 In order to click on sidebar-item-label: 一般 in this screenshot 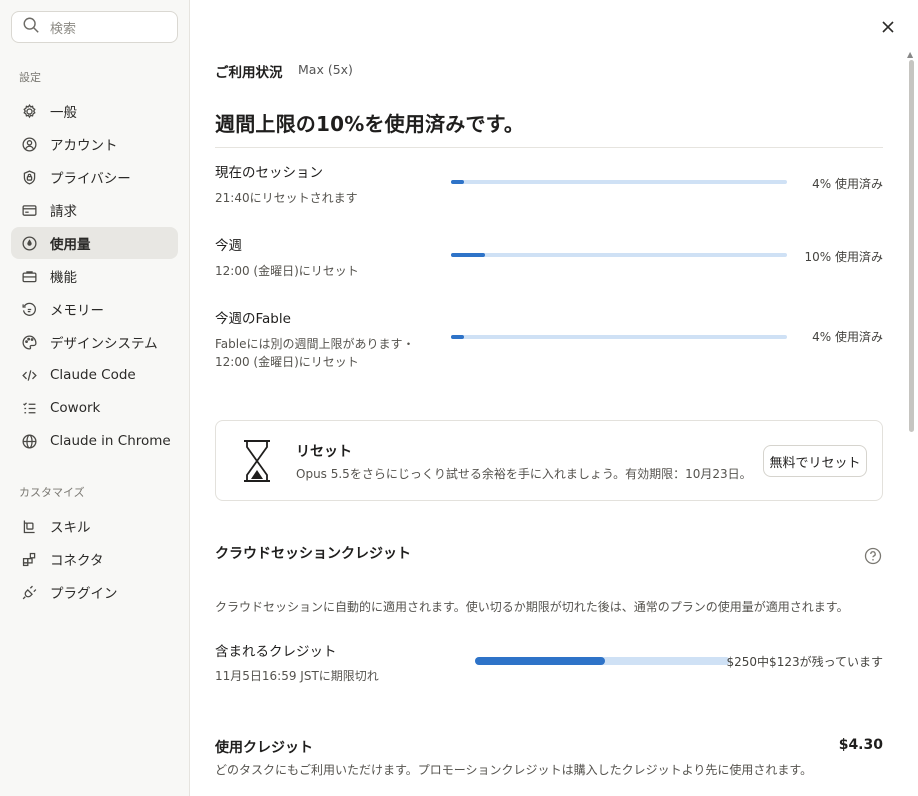, I will do `click(63, 113)`.